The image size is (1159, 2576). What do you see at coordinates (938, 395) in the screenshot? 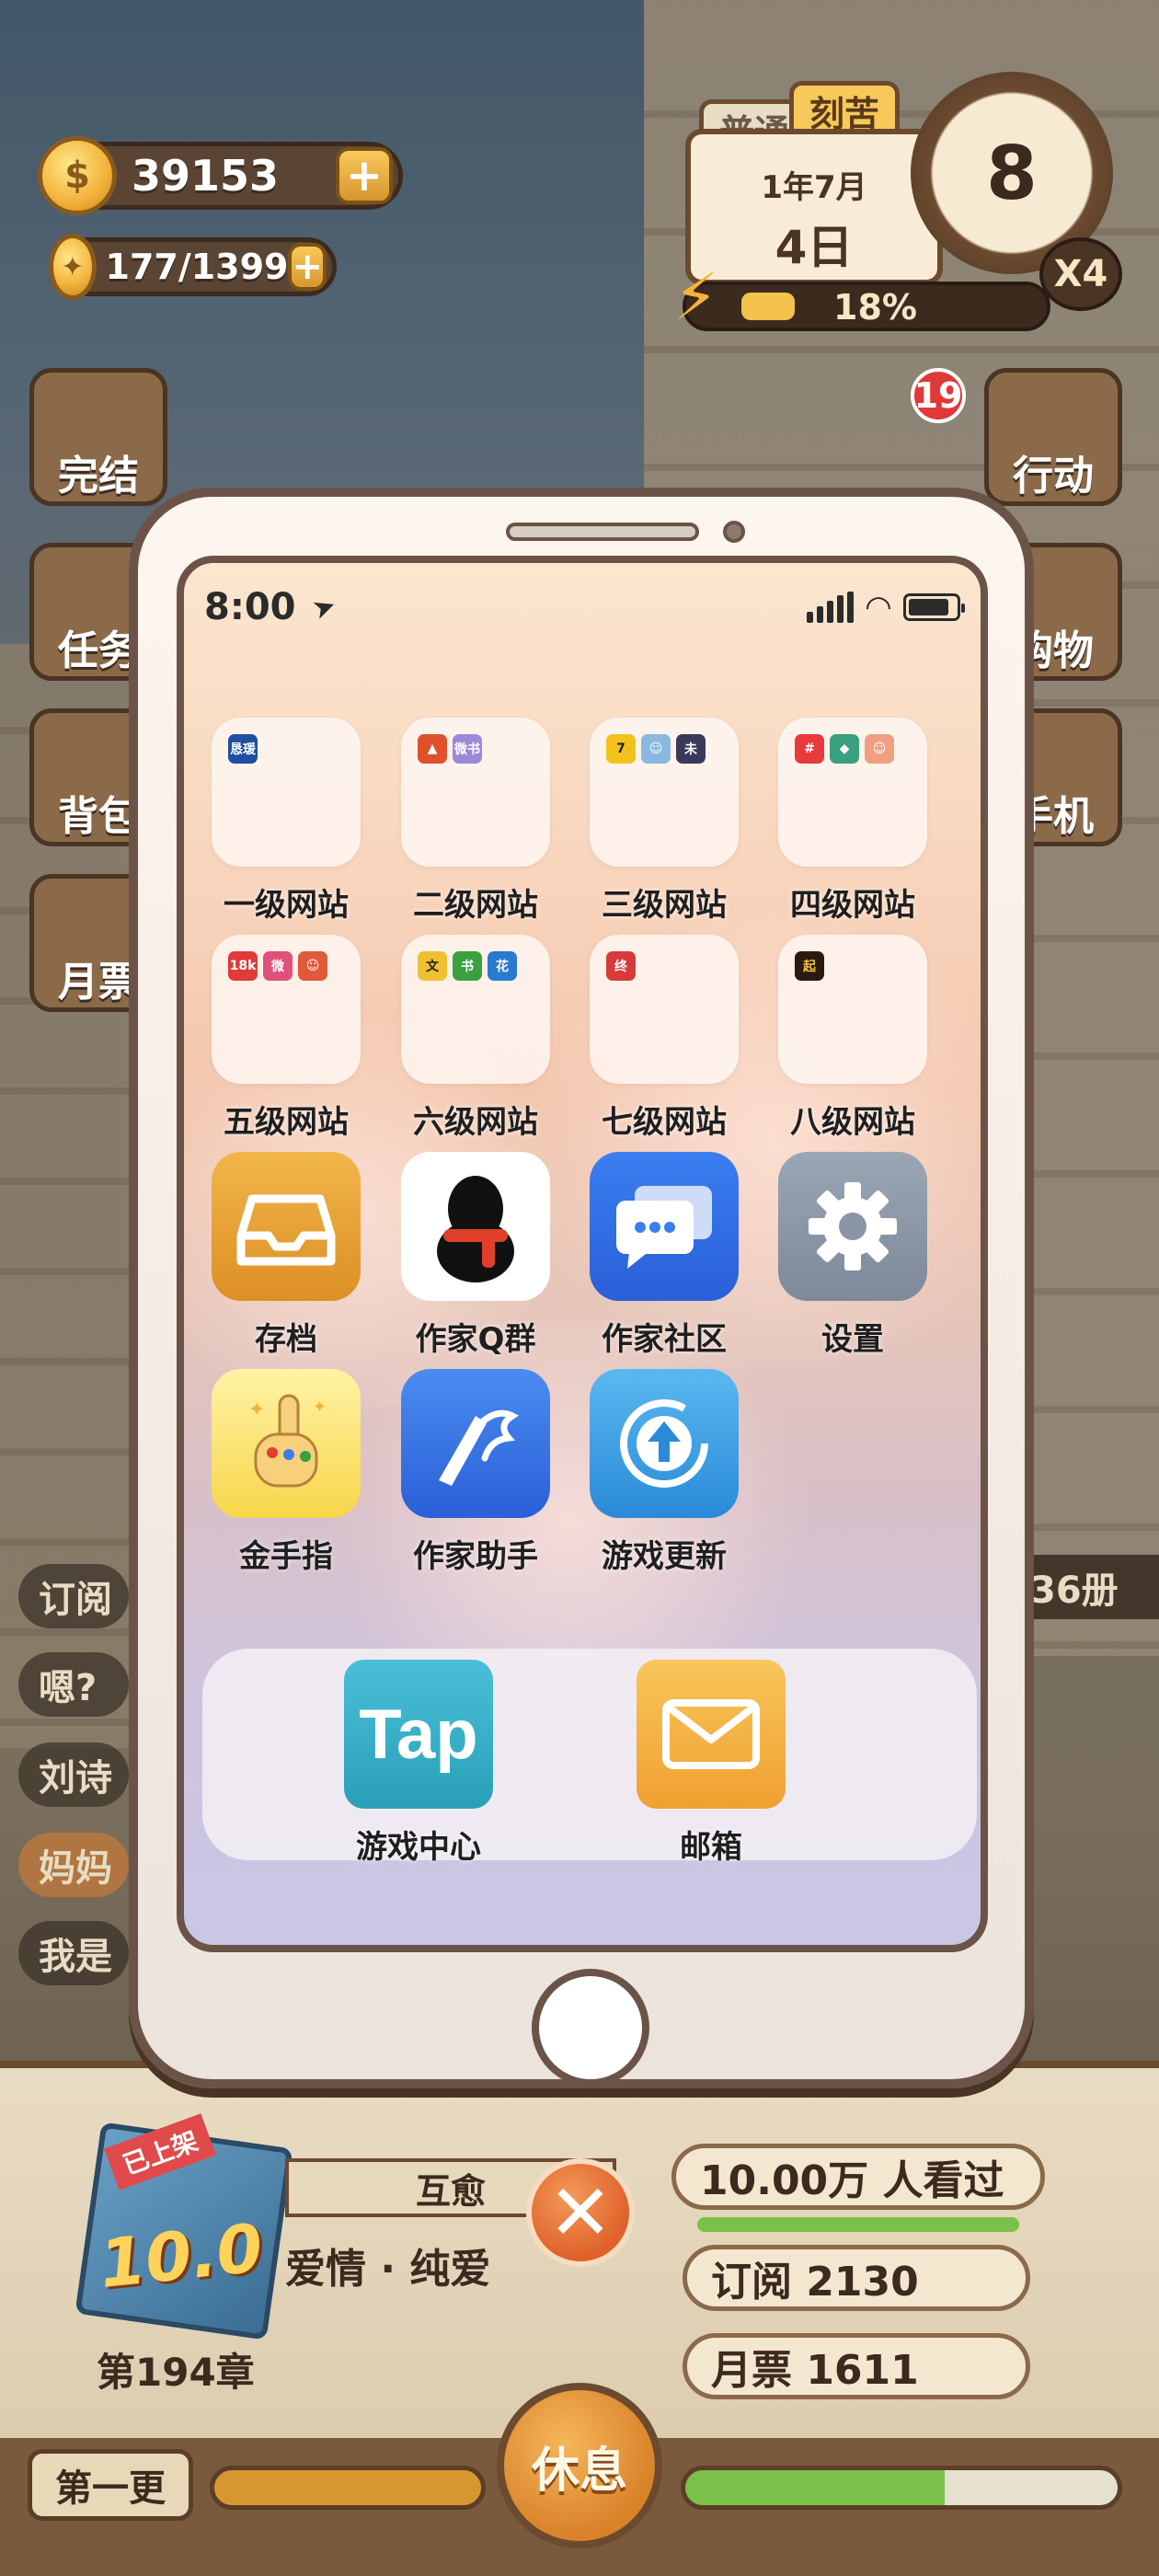
I see `alarm-notification-badge: 19` at bounding box center [938, 395].